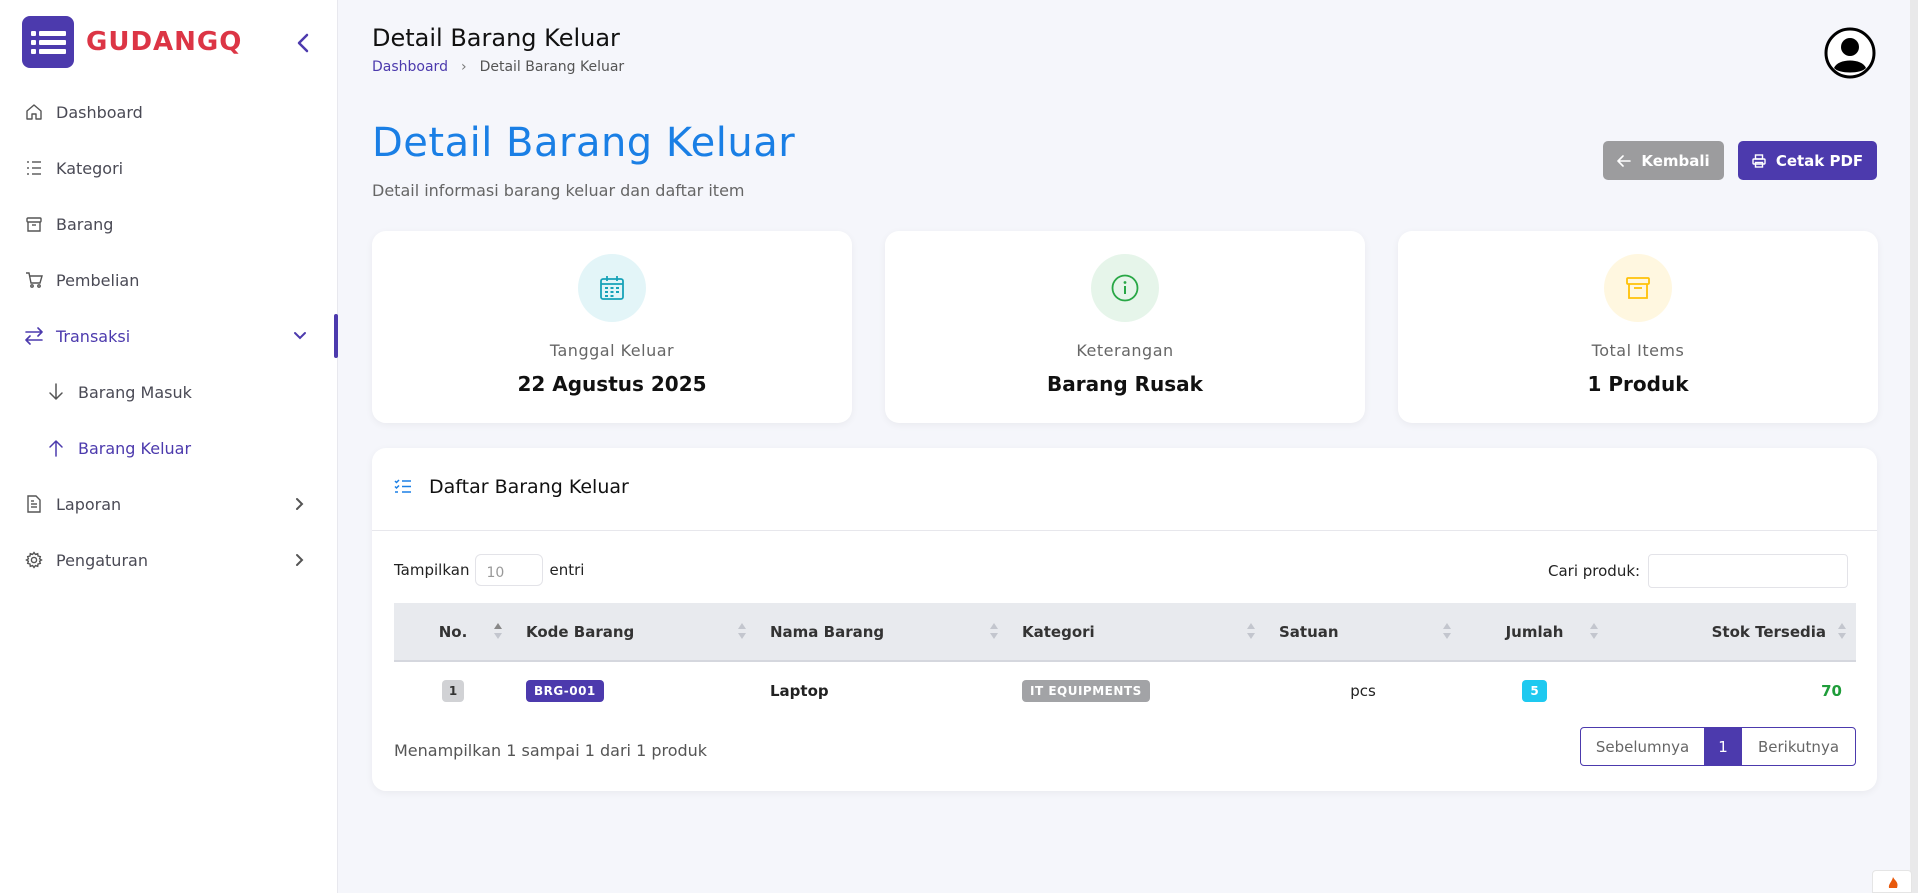  What do you see at coordinates (612, 350) in the screenshot?
I see `stat-label: Tanggal Keluar` at bounding box center [612, 350].